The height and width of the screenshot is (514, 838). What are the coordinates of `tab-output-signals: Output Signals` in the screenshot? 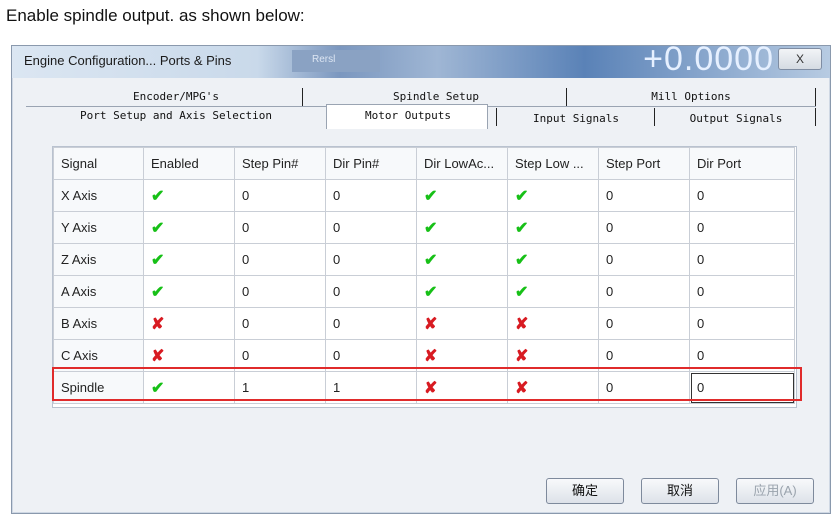 It's located at (736, 119).